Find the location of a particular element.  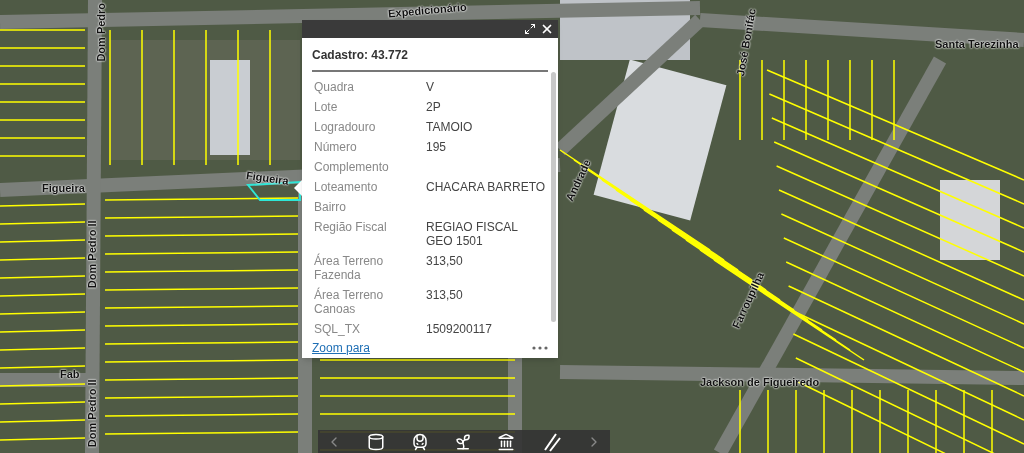

field-label: Lote is located at coordinates (326, 107).